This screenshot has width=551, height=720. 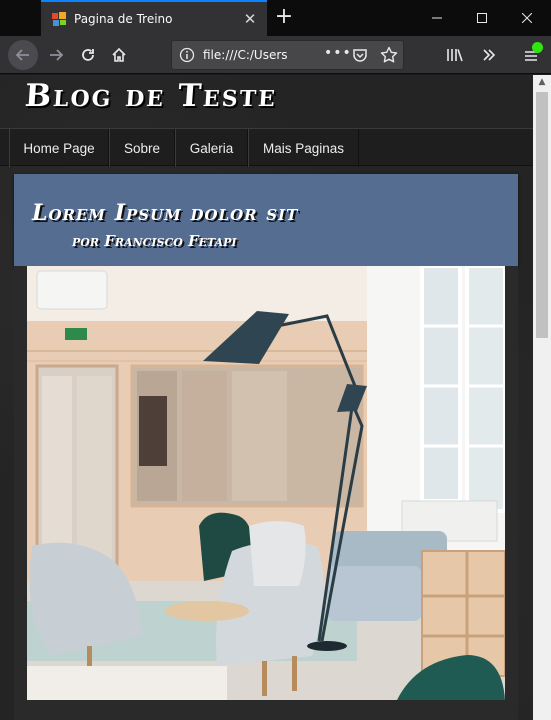 I want to click on info-icon, so click(x=187, y=55).